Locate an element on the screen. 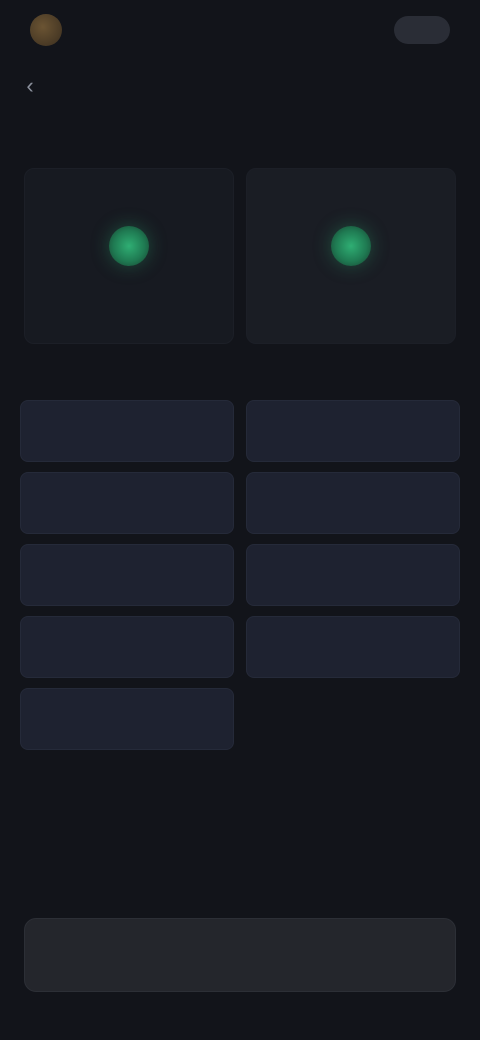  chevron-left-icon: ‹ is located at coordinates (30, 85).